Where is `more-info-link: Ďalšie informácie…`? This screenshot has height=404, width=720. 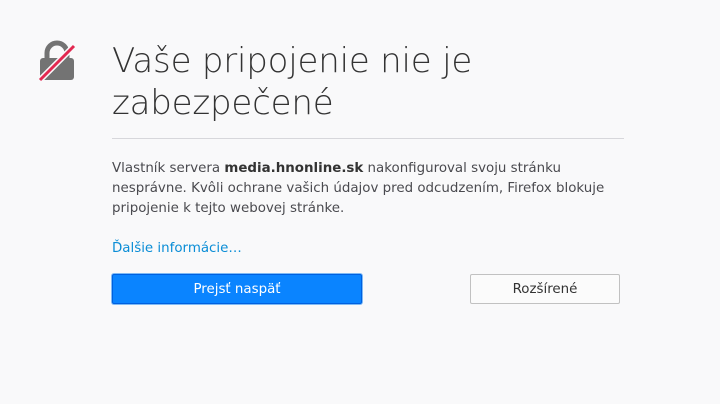 more-info-link: Ďalšie informácie… is located at coordinates (177, 248).